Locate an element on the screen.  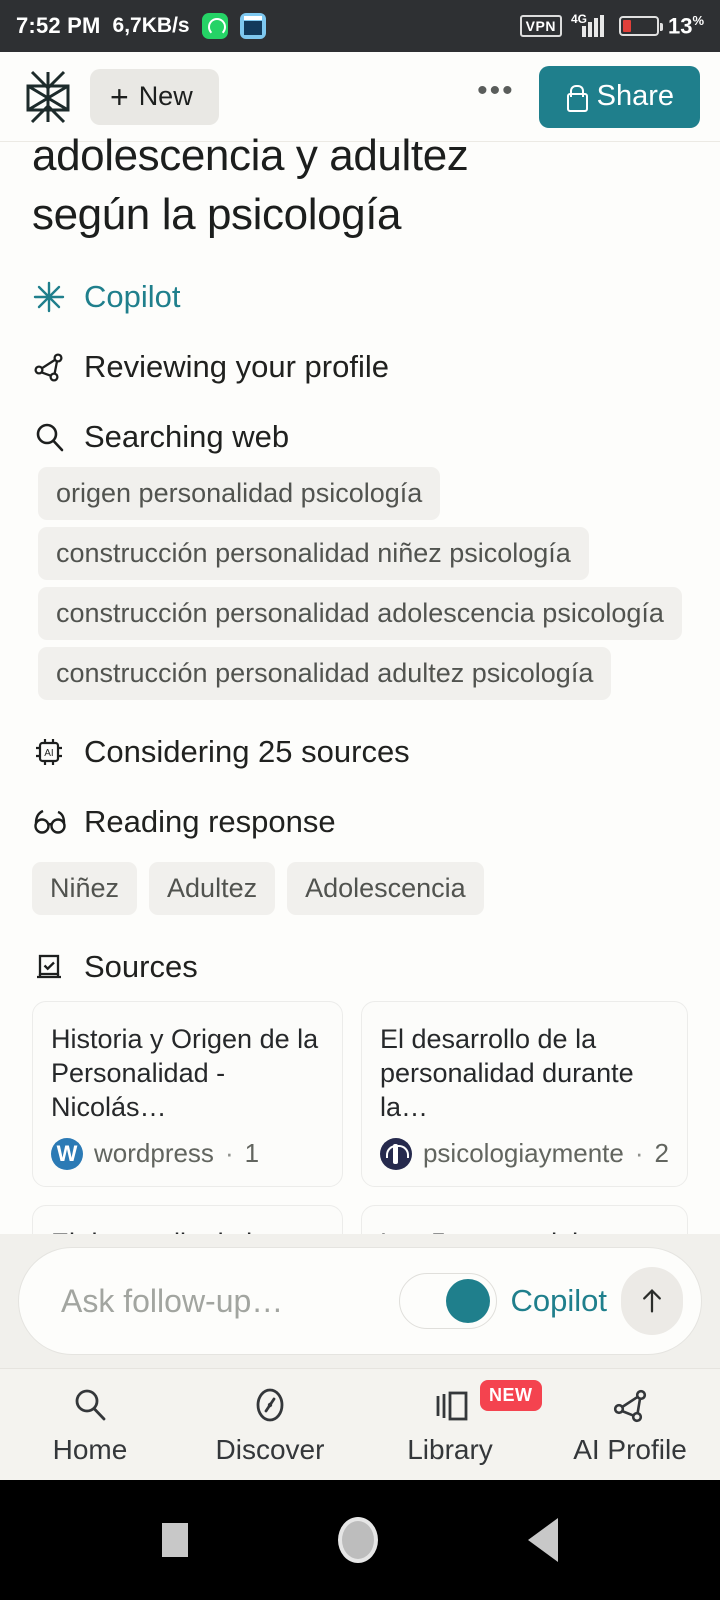
wordpress-icon: W is located at coordinates (67, 1153).